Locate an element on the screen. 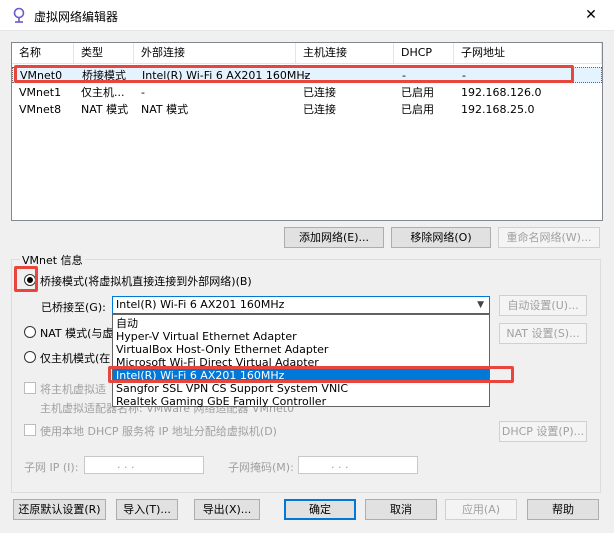 This screenshot has height=533, width=614. connect-host-adapter-label: 将主机虚拟适 is located at coordinates (73, 389).